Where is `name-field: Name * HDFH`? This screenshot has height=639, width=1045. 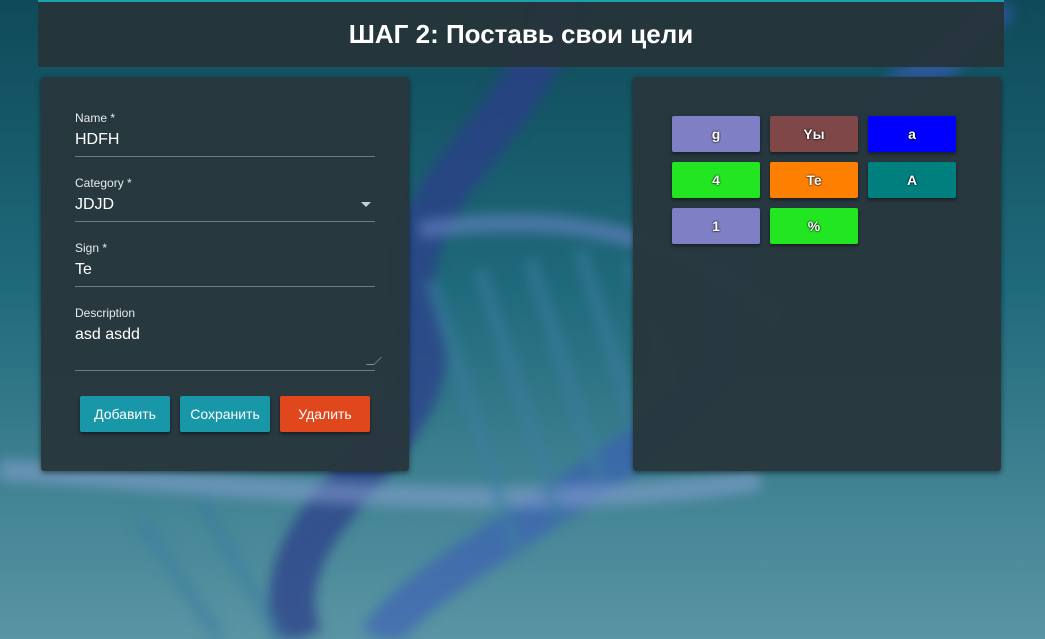
name-field: Name * HDFH is located at coordinates (225, 134).